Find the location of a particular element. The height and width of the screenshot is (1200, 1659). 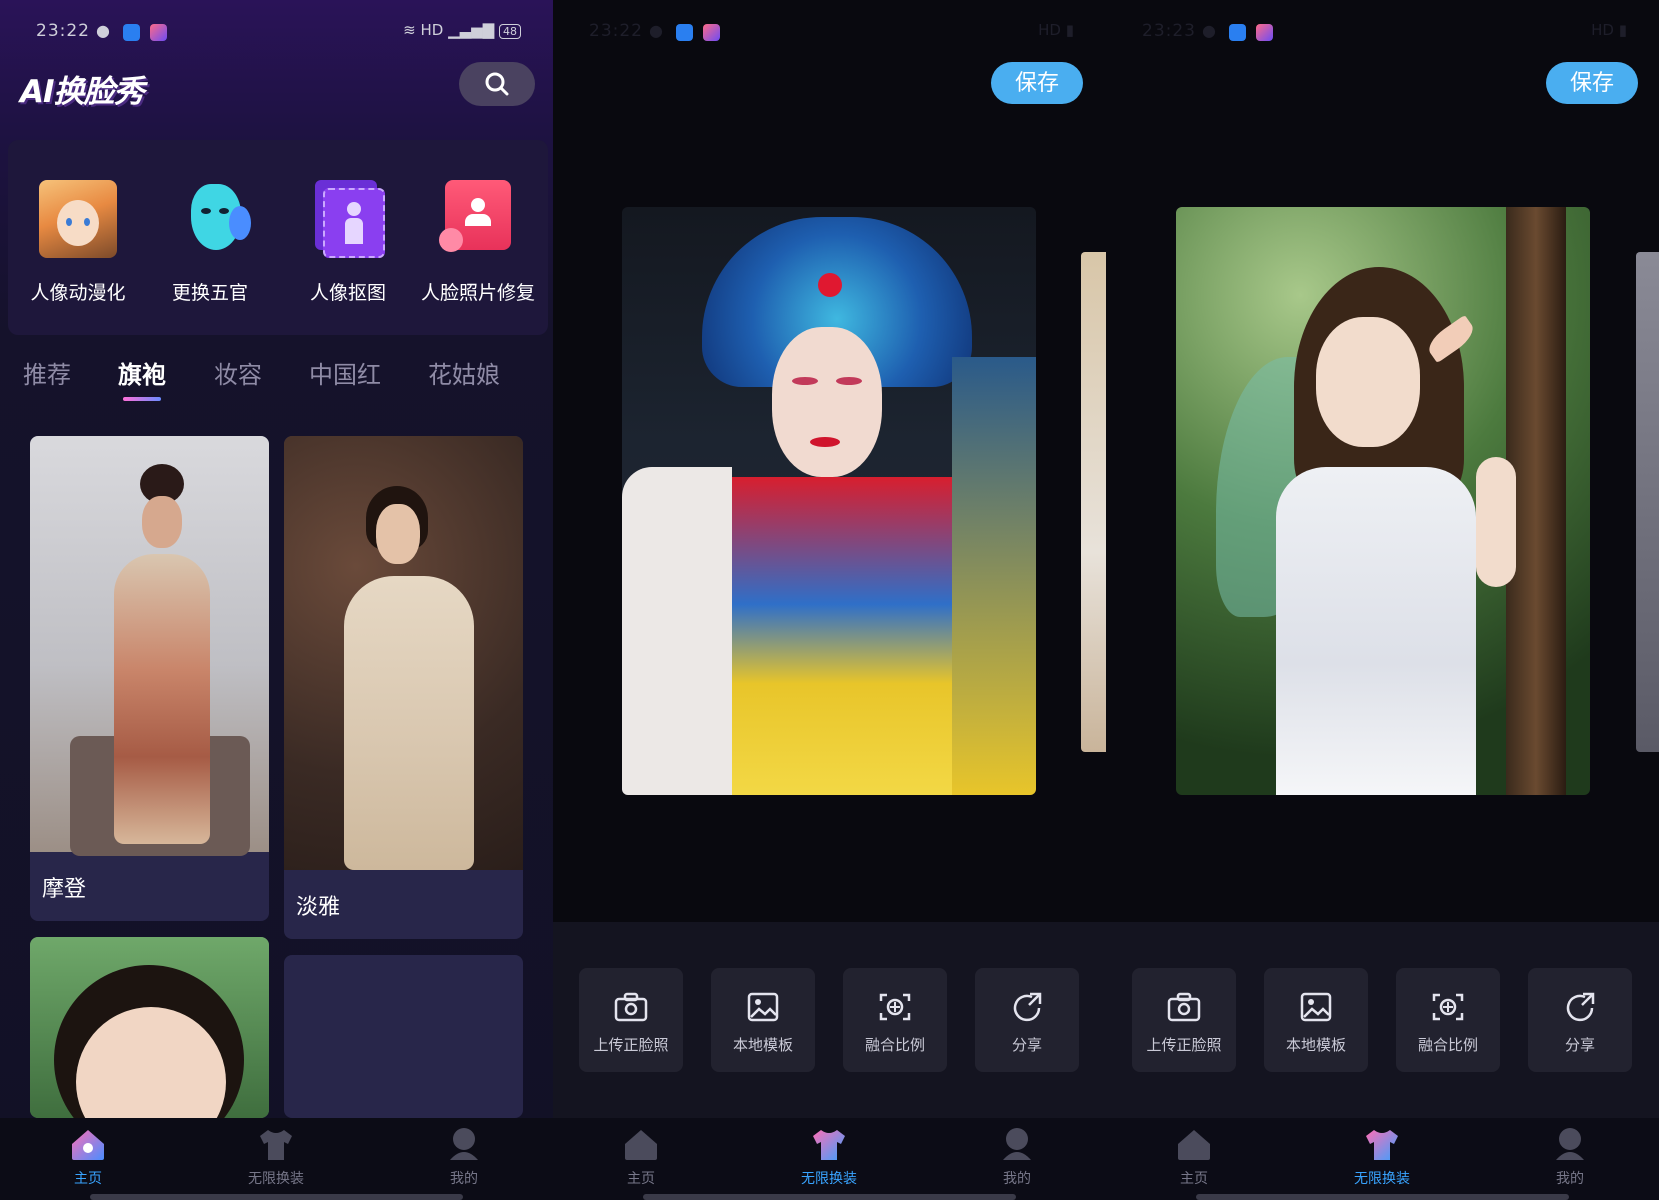

cutout-icon is located at coordinates (348, 219).